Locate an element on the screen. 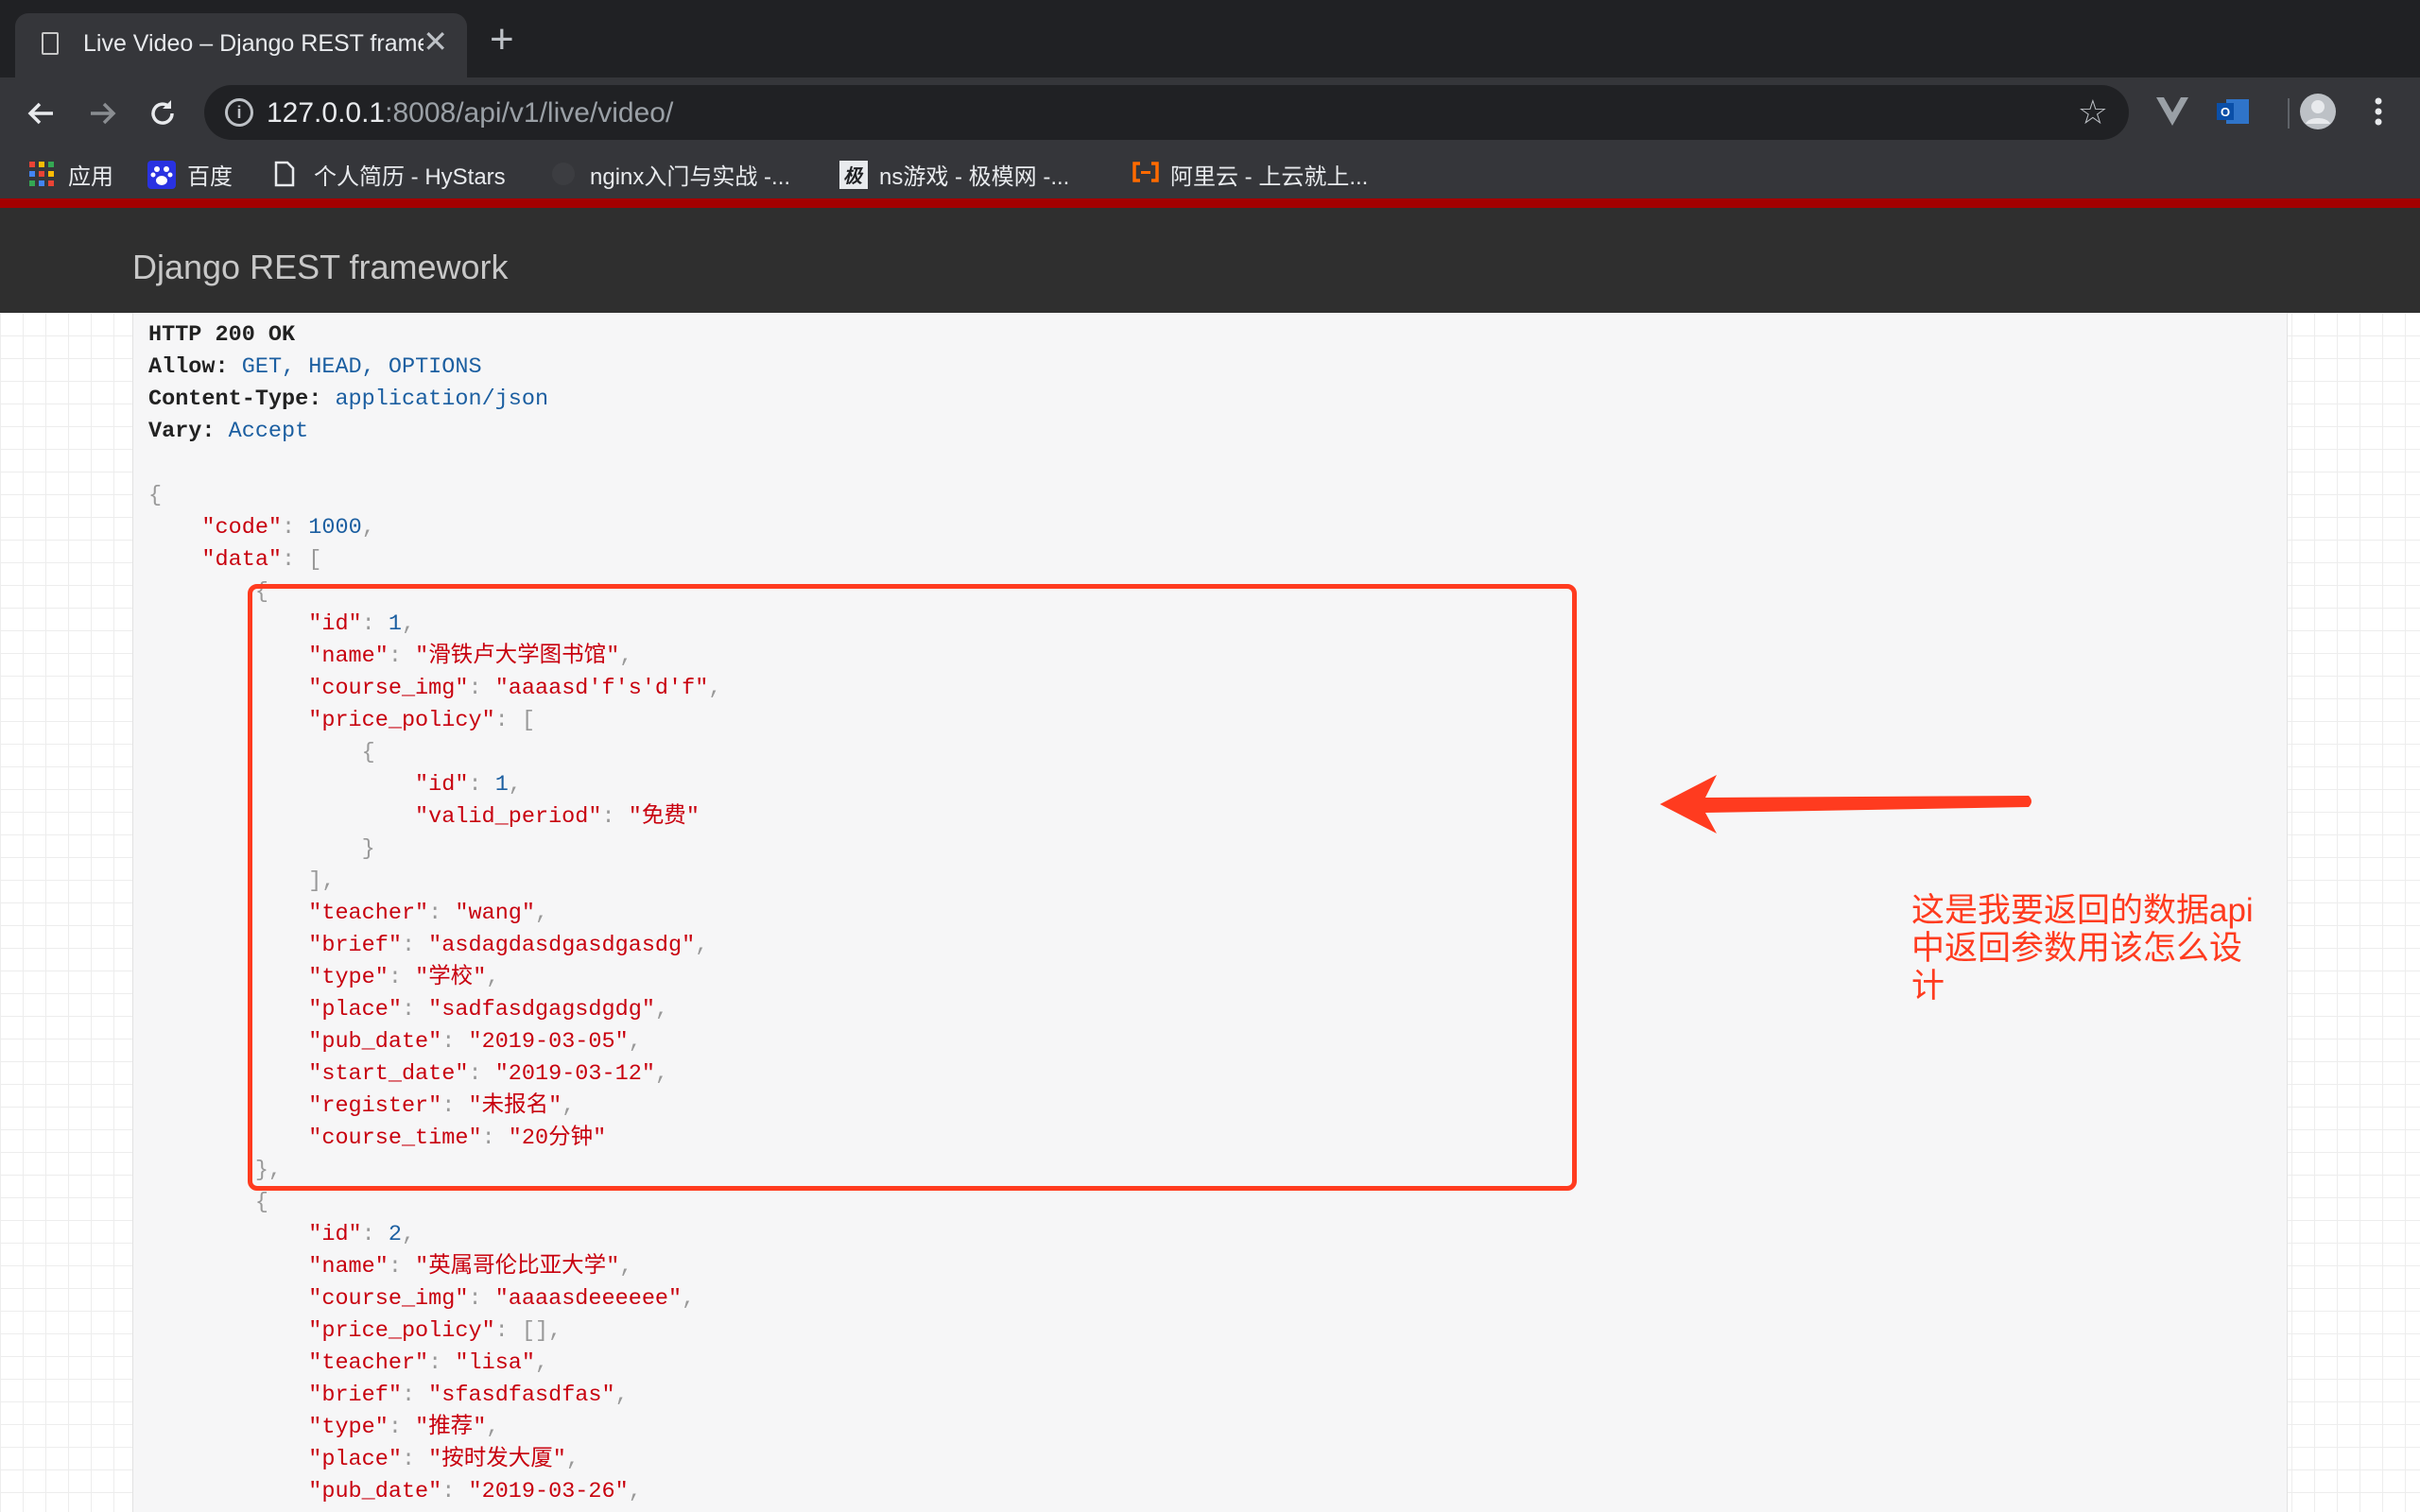 This screenshot has width=2420, height=1512. svg-text: O is located at coordinates (2225, 112).